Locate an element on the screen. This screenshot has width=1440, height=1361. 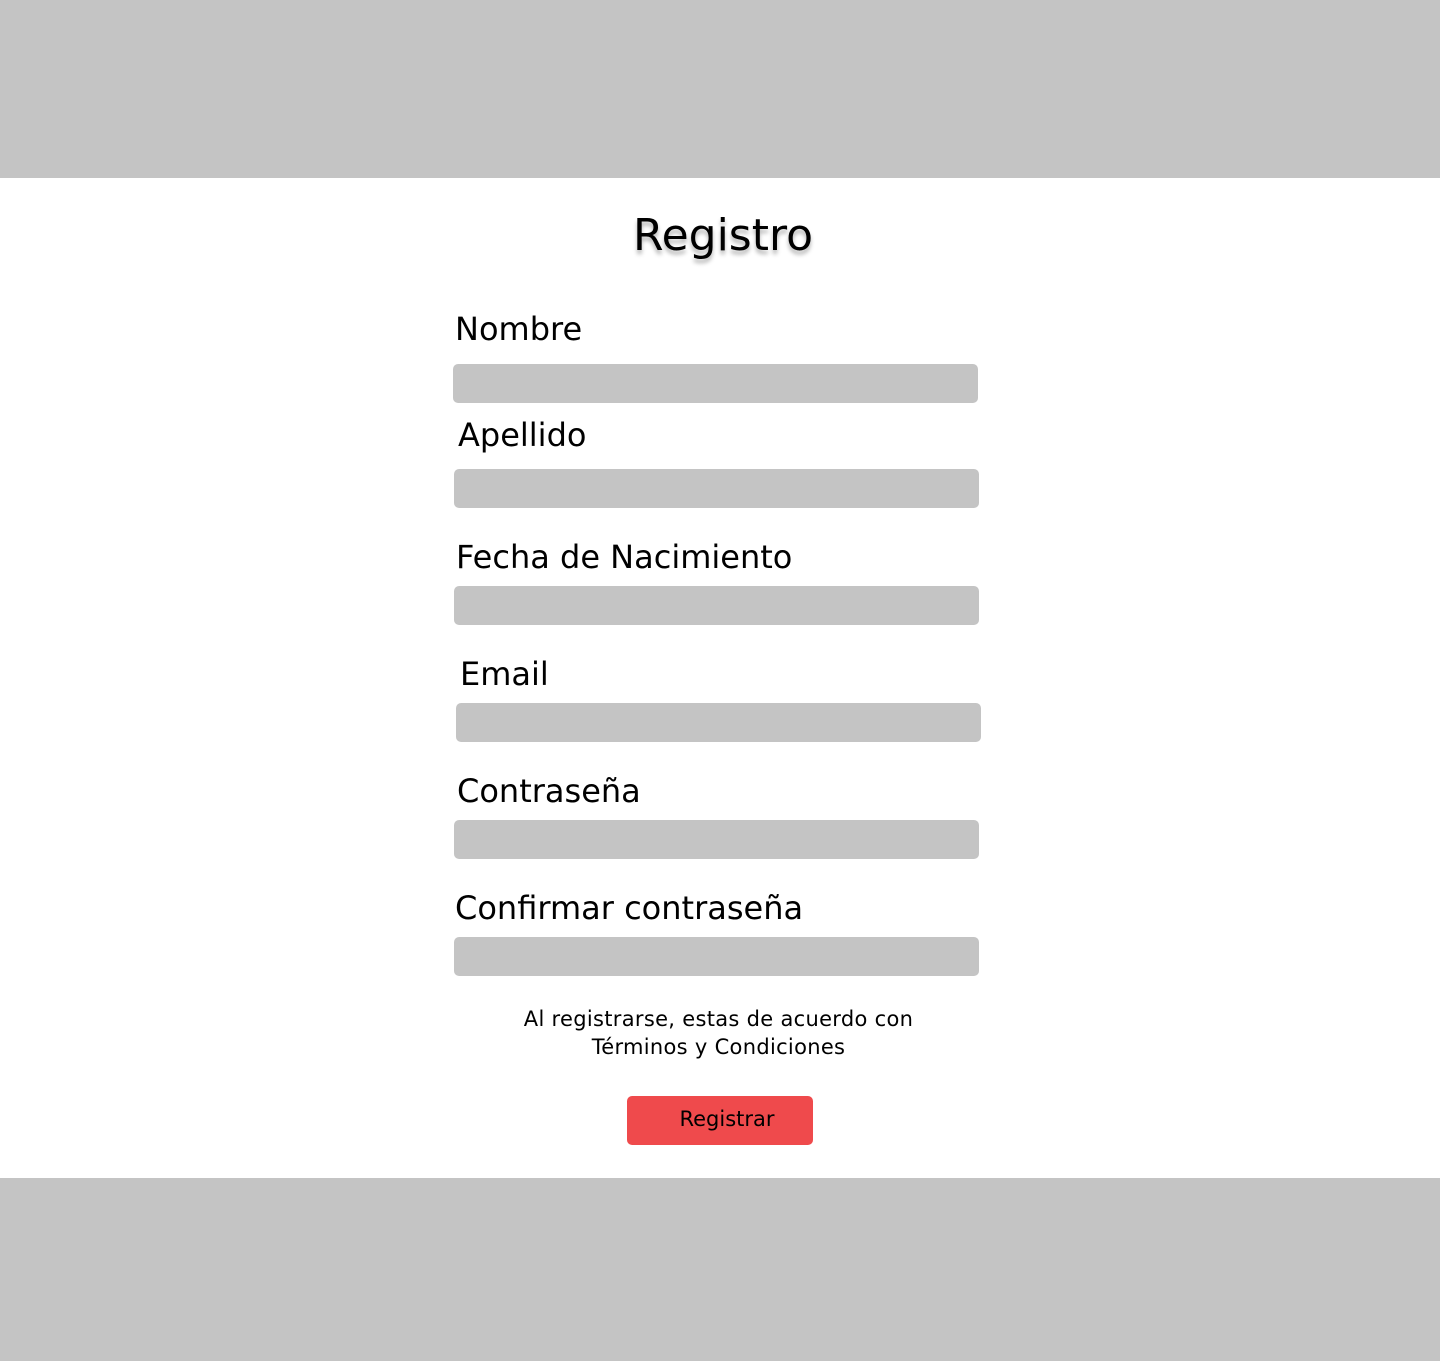
page-title: Registro is located at coordinates (723, 235).